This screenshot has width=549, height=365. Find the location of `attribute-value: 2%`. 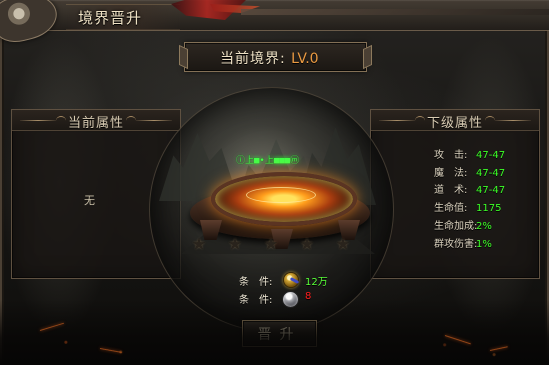

attribute-value: 2% is located at coordinates (484, 226).